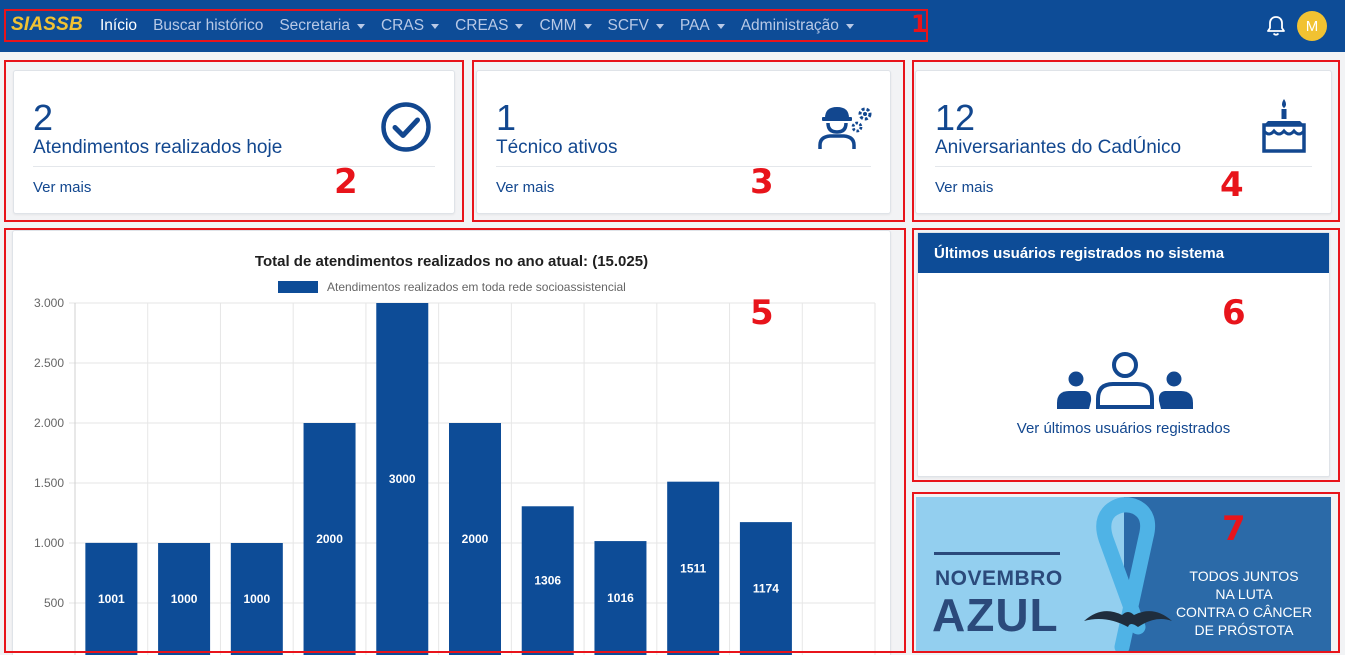  I want to click on nav-item-cmm: CMM, so click(565, 26).